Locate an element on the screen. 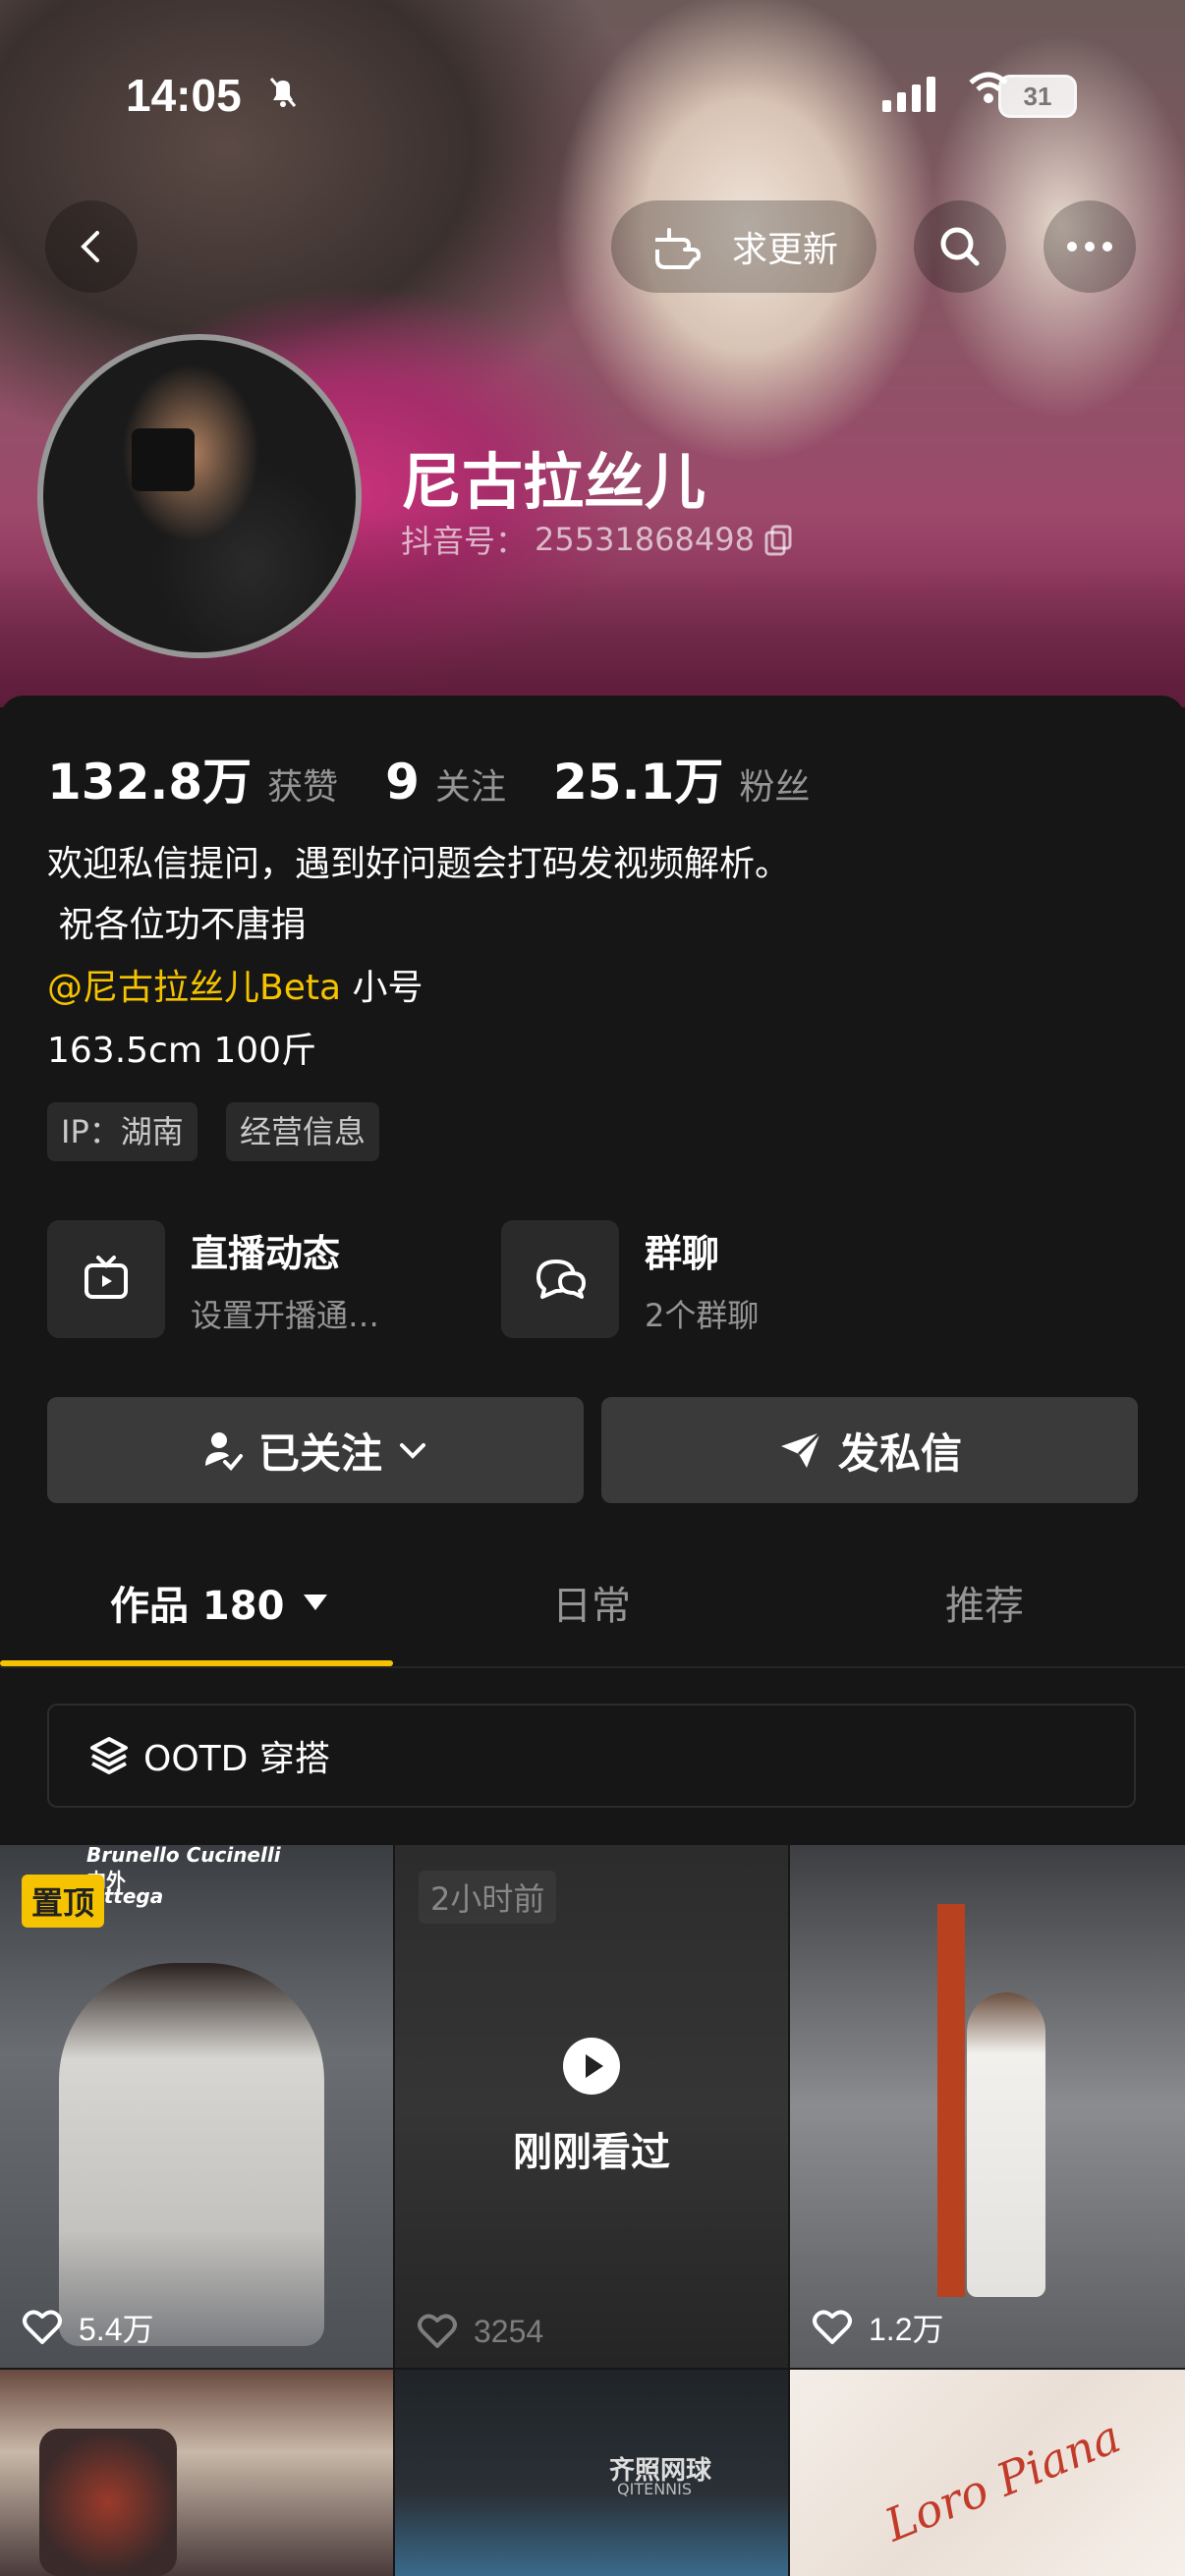 This screenshot has width=1185, height=2576. following-button: 已关注 is located at coordinates (316, 1450).